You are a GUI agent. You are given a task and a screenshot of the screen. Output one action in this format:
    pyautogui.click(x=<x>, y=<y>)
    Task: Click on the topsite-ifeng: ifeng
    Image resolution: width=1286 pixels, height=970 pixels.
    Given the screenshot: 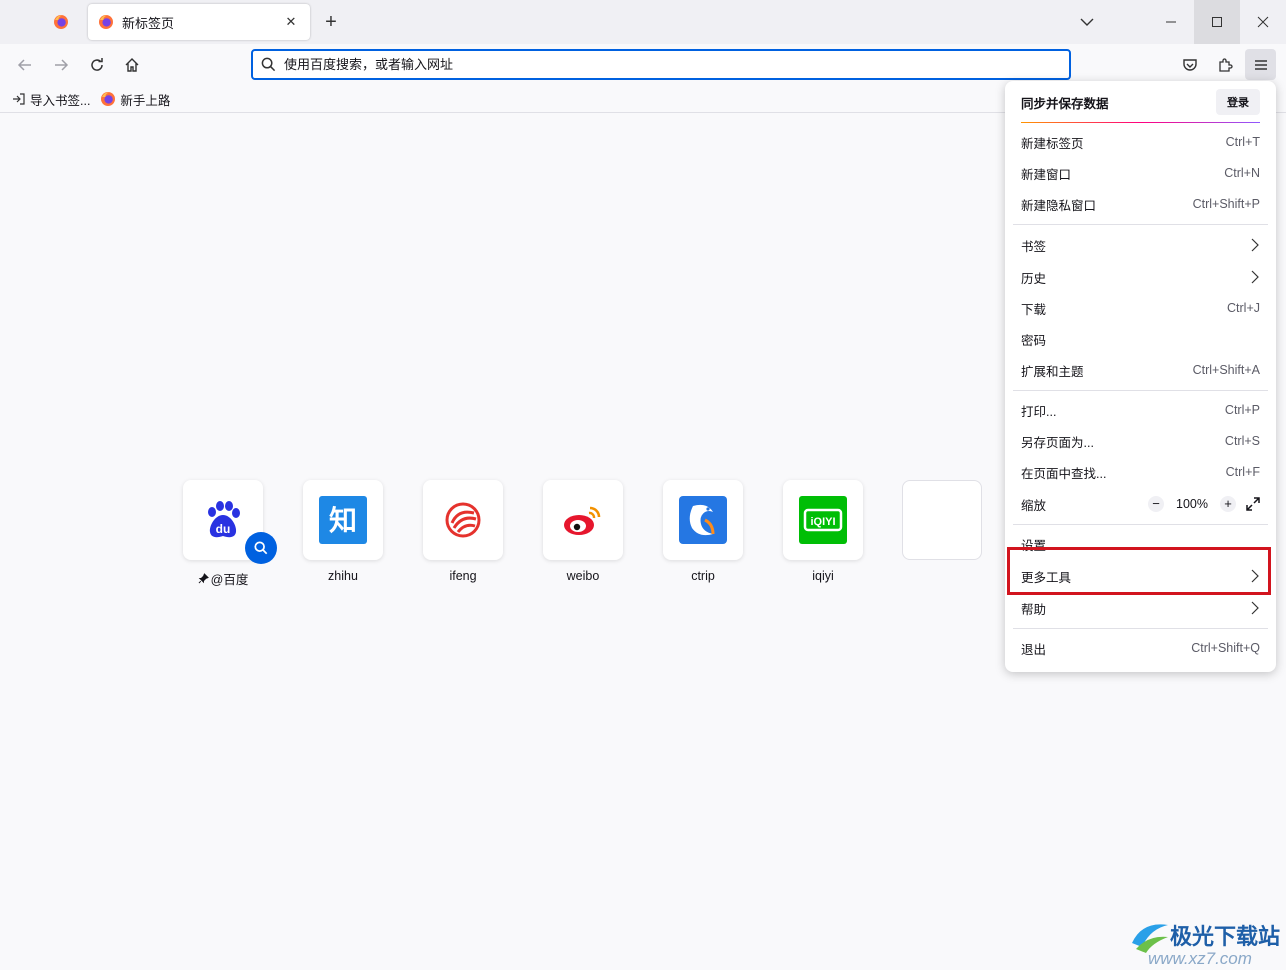 What is the action you would take?
    pyautogui.click(x=463, y=531)
    